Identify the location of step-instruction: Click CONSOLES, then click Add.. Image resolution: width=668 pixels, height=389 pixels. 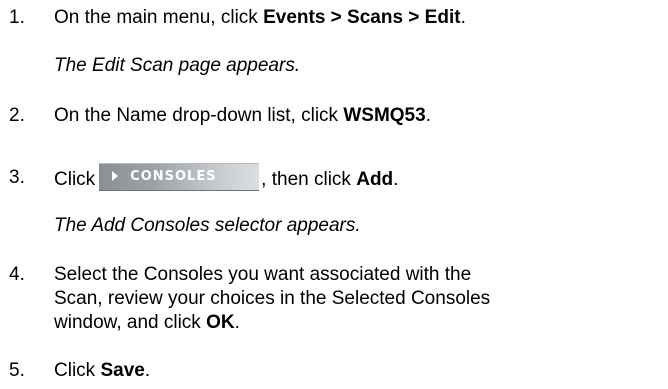
(361, 178).